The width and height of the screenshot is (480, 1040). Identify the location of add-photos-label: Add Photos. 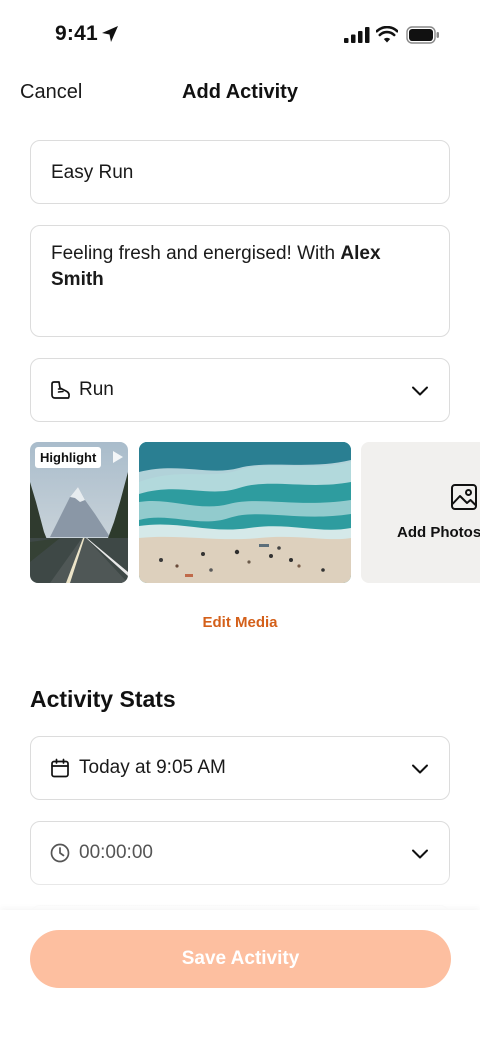
(438, 532).